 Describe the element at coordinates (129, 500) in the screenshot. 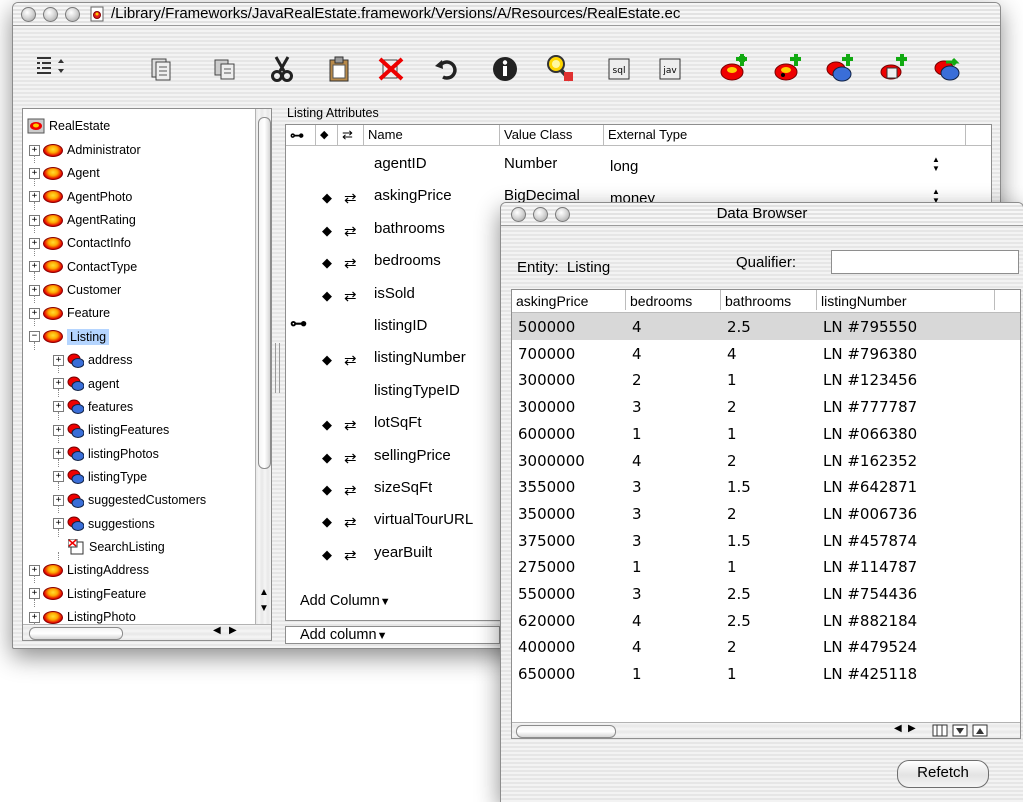

I see `tree-item-suggestedcustomers: + suggestedCustomers` at that location.